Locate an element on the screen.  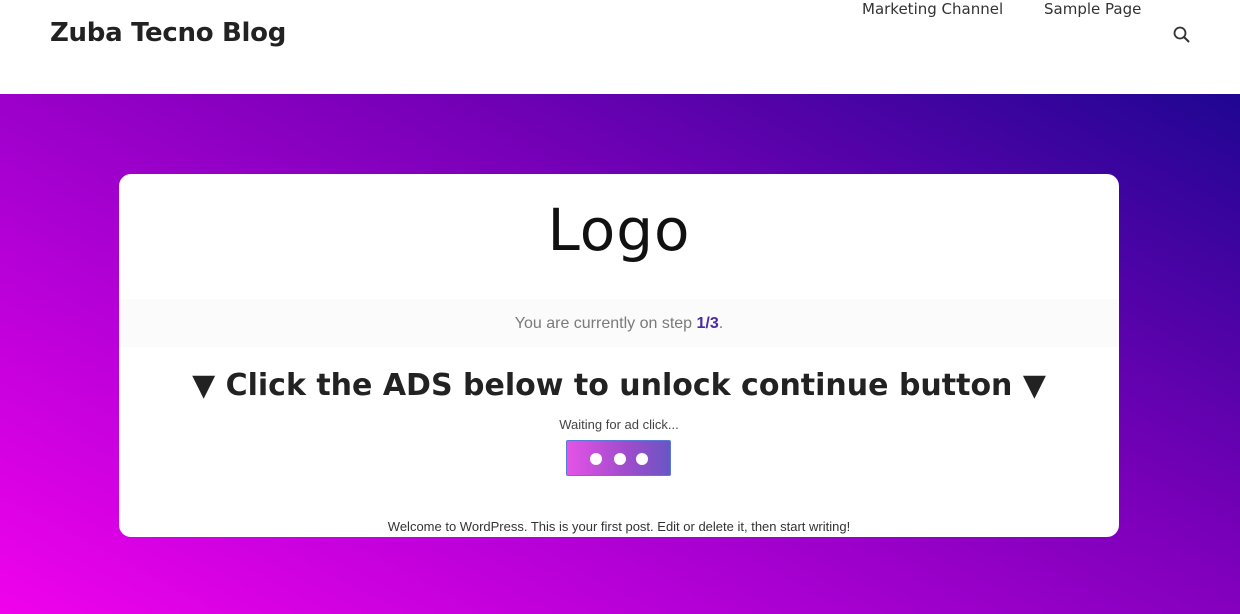
continue-button-locked is located at coordinates (618, 458).